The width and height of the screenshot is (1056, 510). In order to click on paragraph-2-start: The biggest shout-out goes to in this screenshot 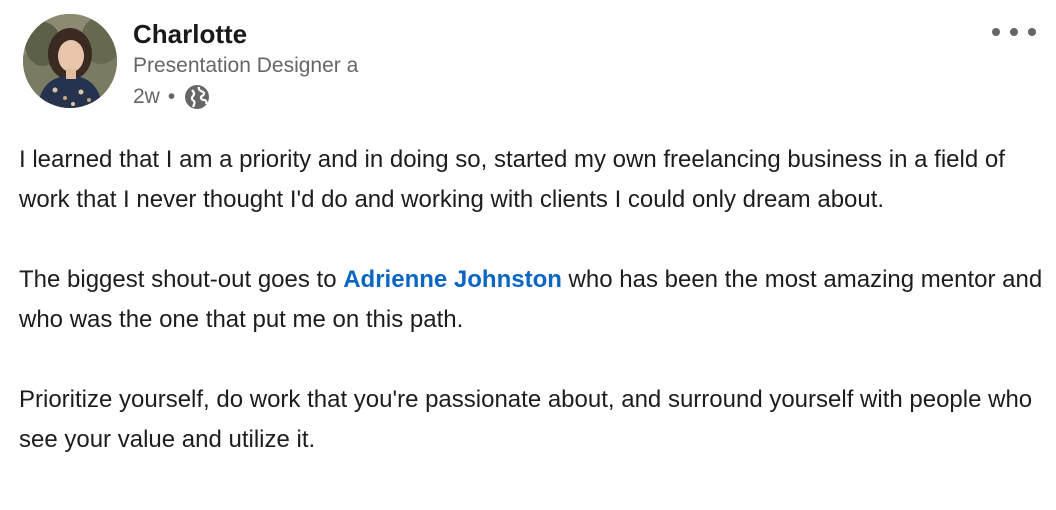, I will do `click(181, 279)`.